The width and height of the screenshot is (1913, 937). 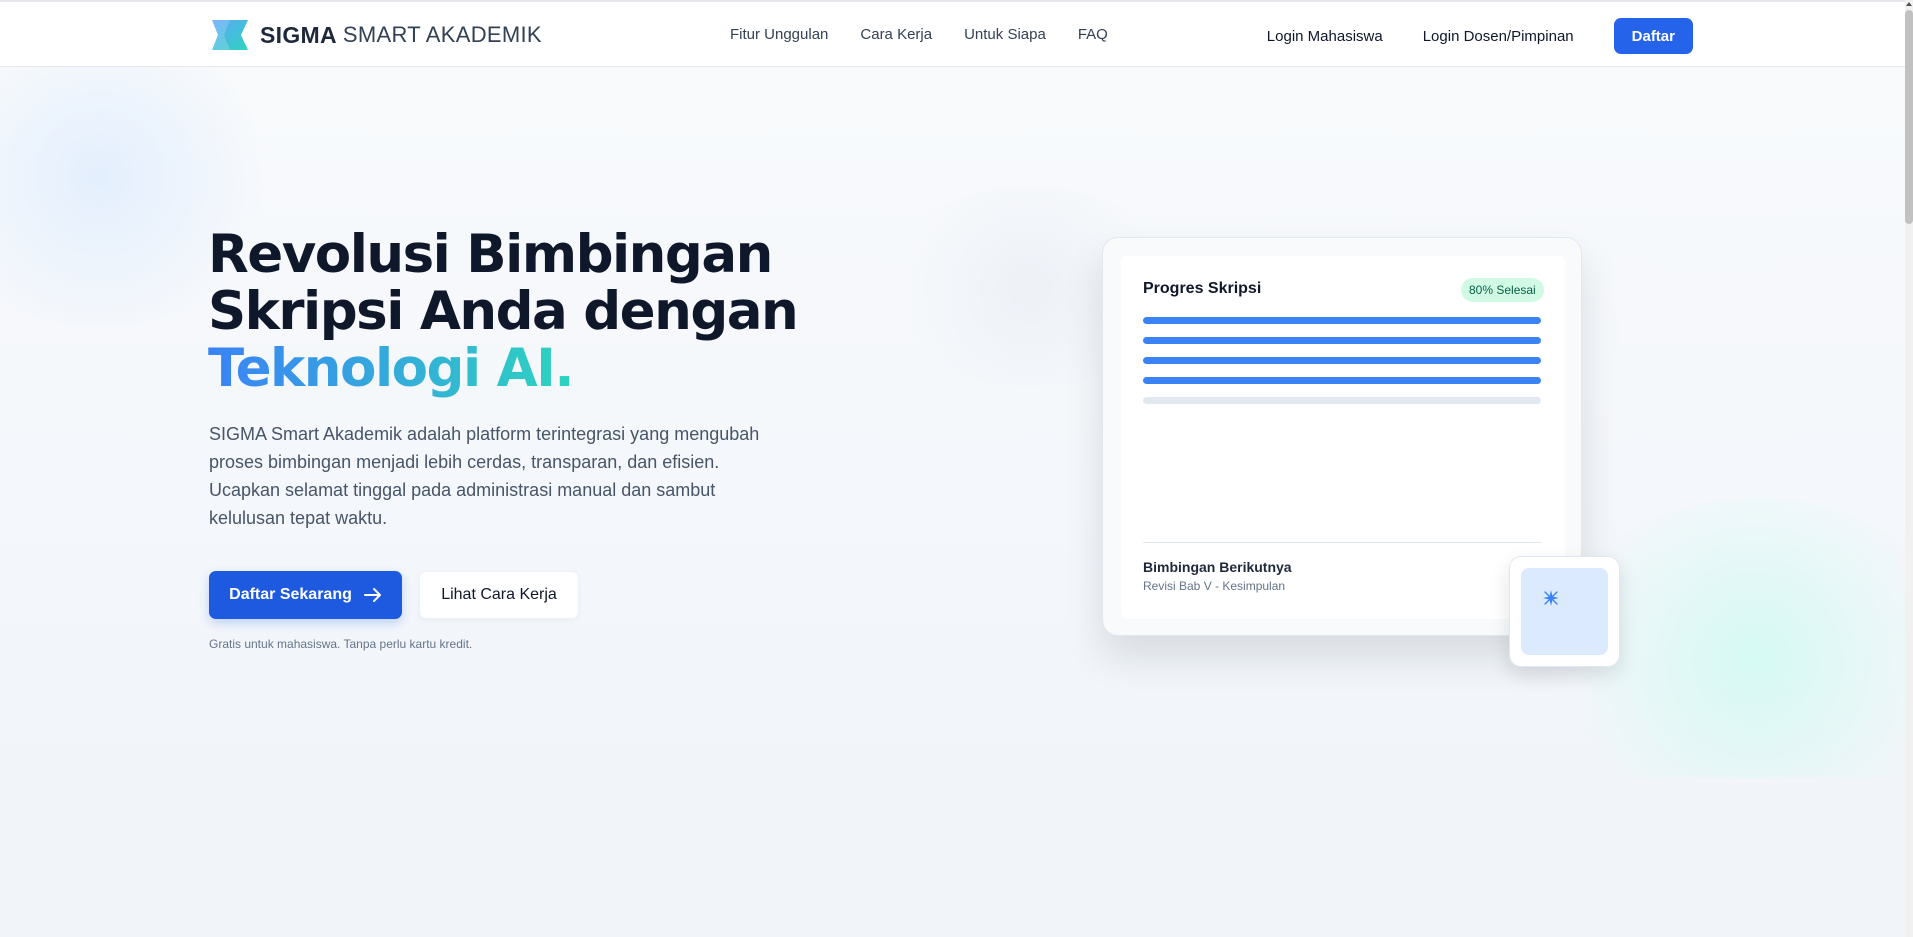 What do you see at coordinates (1005, 34) in the screenshot?
I see `nav-link-untuk-siapa: Untuk Siapa` at bounding box center [1005, 34].